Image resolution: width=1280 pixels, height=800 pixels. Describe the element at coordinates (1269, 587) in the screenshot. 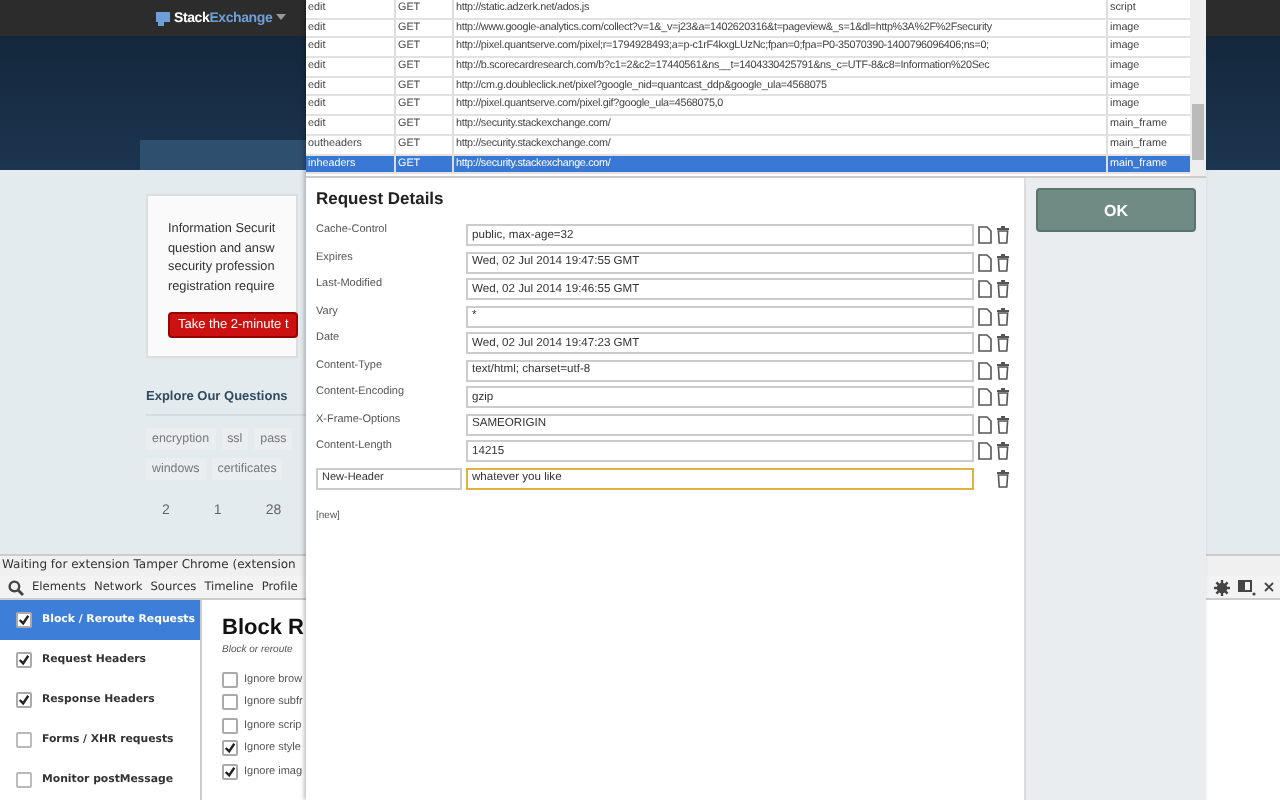

I see `close-icon` at that location.